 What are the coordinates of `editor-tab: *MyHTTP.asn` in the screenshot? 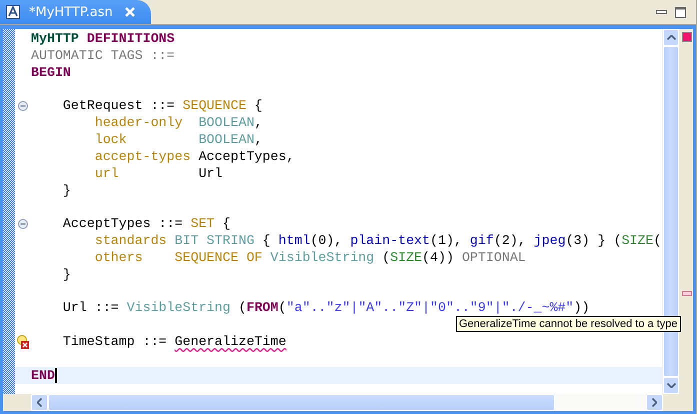 It's located at (75, 12).